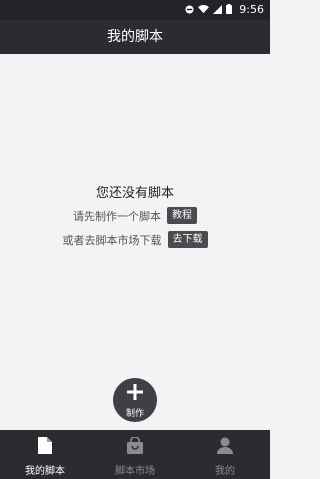  I want to click on tab-script-market: 脚本市场, so click(135, 454).